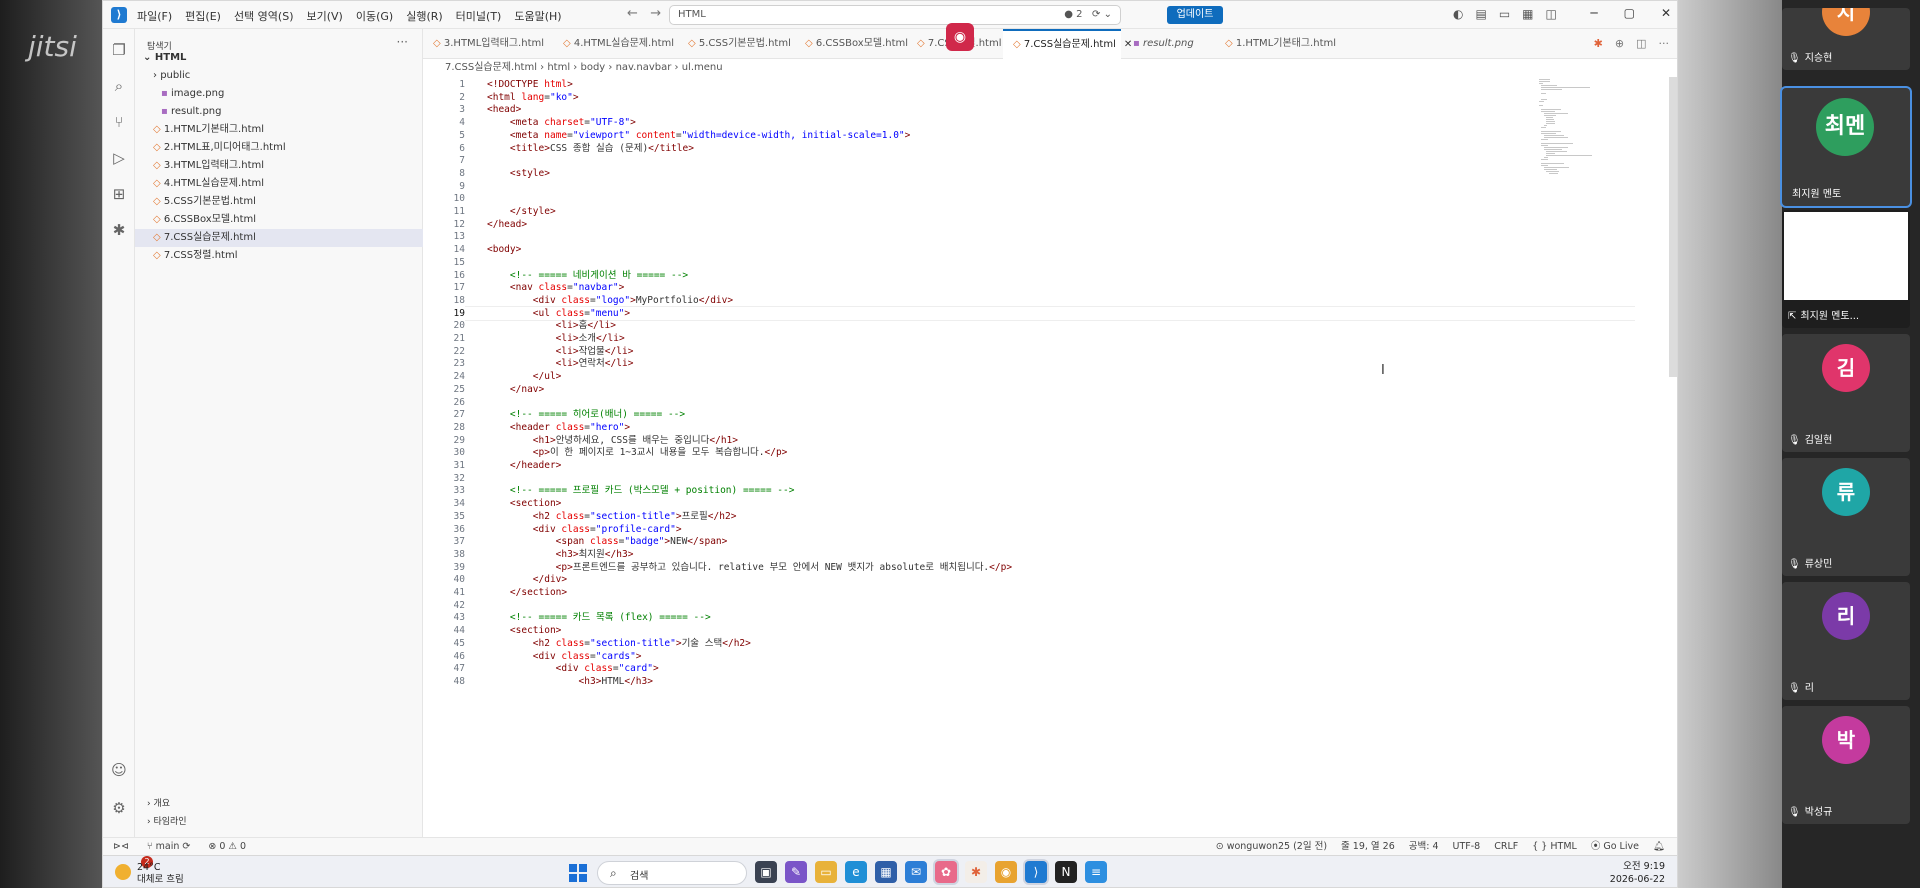  I want to click on participant-tile: 지 🎙︎ 지승현, so click(1846, 39).